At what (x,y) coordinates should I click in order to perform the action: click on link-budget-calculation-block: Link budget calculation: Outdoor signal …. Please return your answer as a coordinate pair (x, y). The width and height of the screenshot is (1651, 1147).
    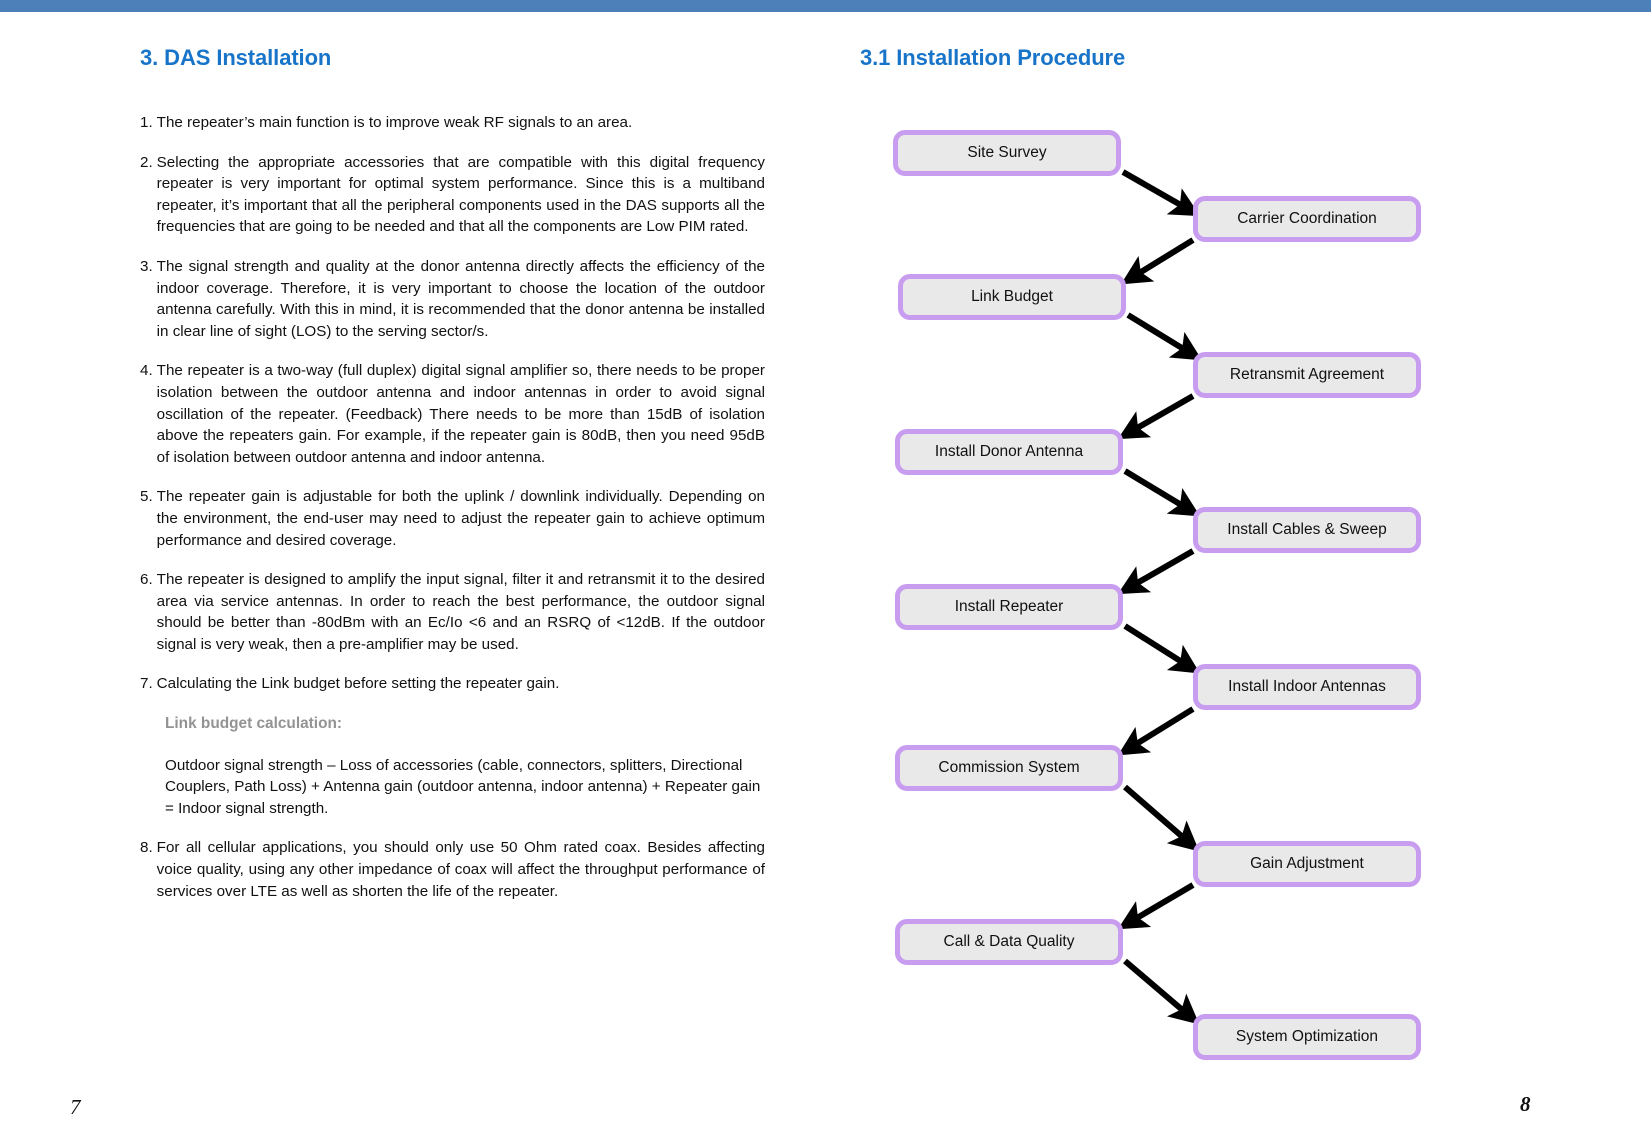
    Looking at the image, I should click on (465, 766).